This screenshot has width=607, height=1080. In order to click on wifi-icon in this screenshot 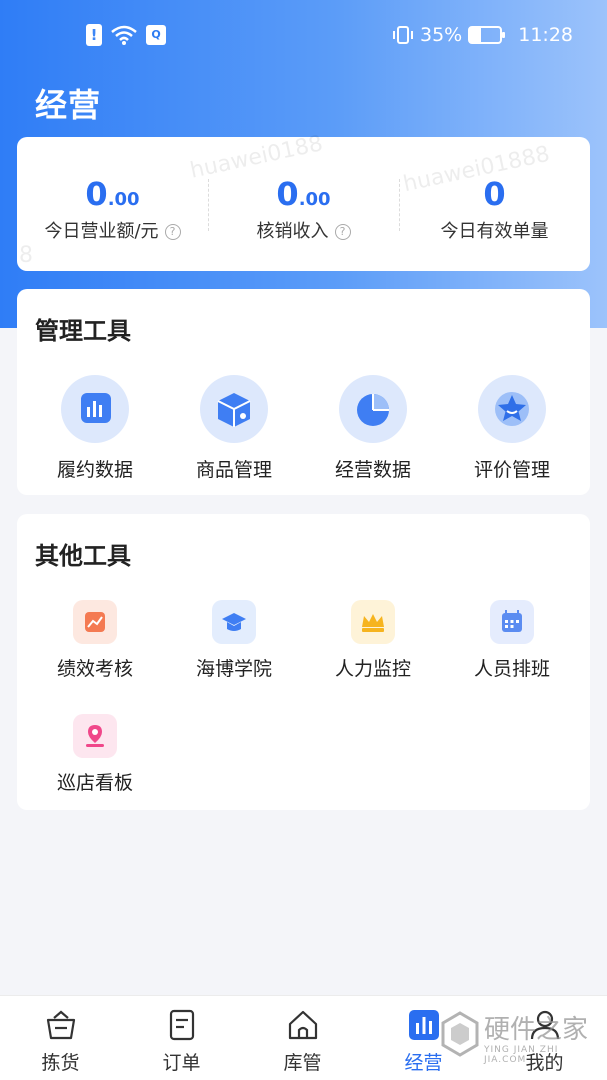, I will do `click(124, 35)`.